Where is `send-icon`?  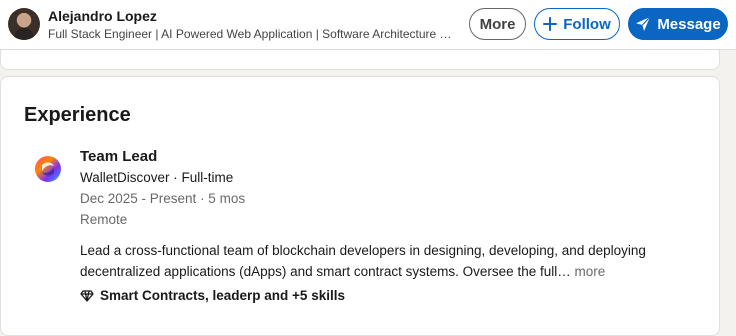
send-icon is located at coordinates (643, 24).